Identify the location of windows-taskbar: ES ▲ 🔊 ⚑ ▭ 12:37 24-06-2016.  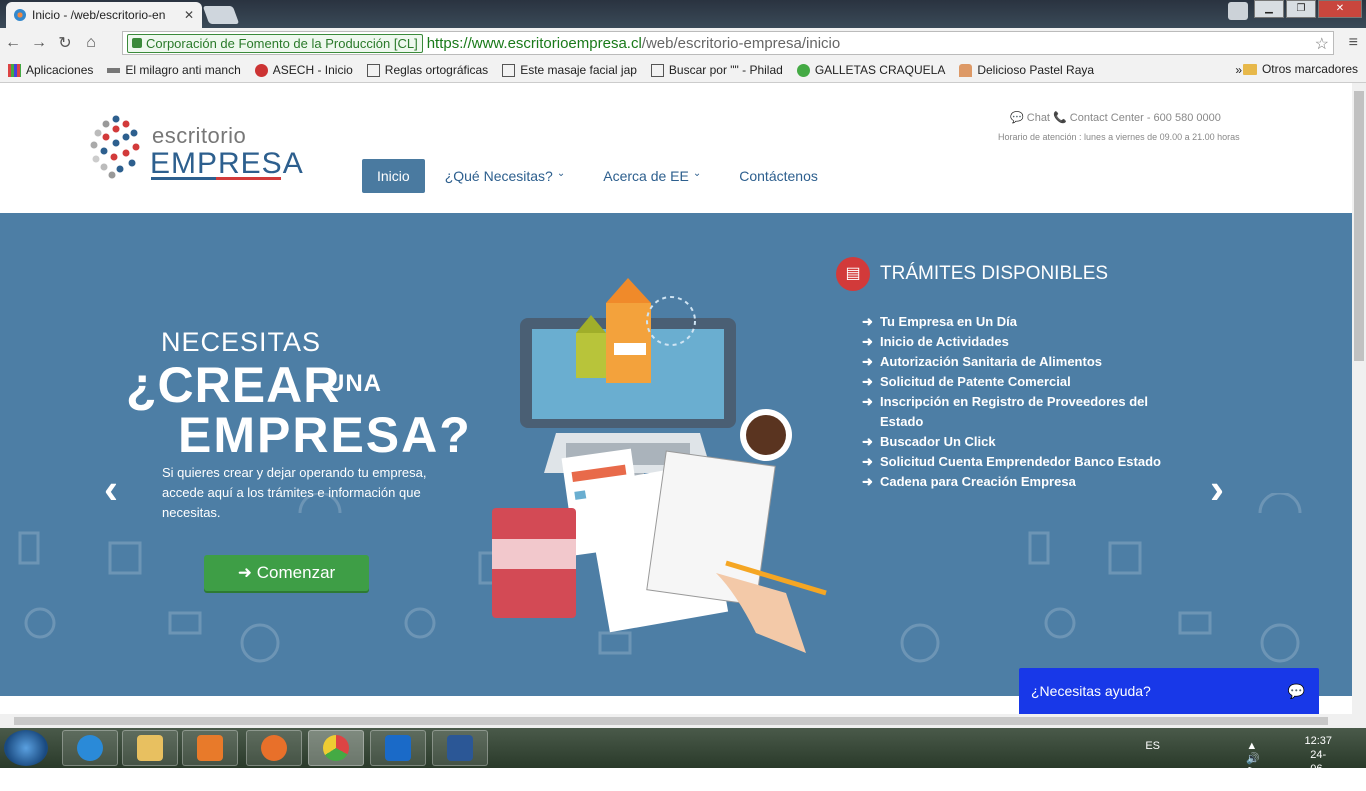
(683, 759).